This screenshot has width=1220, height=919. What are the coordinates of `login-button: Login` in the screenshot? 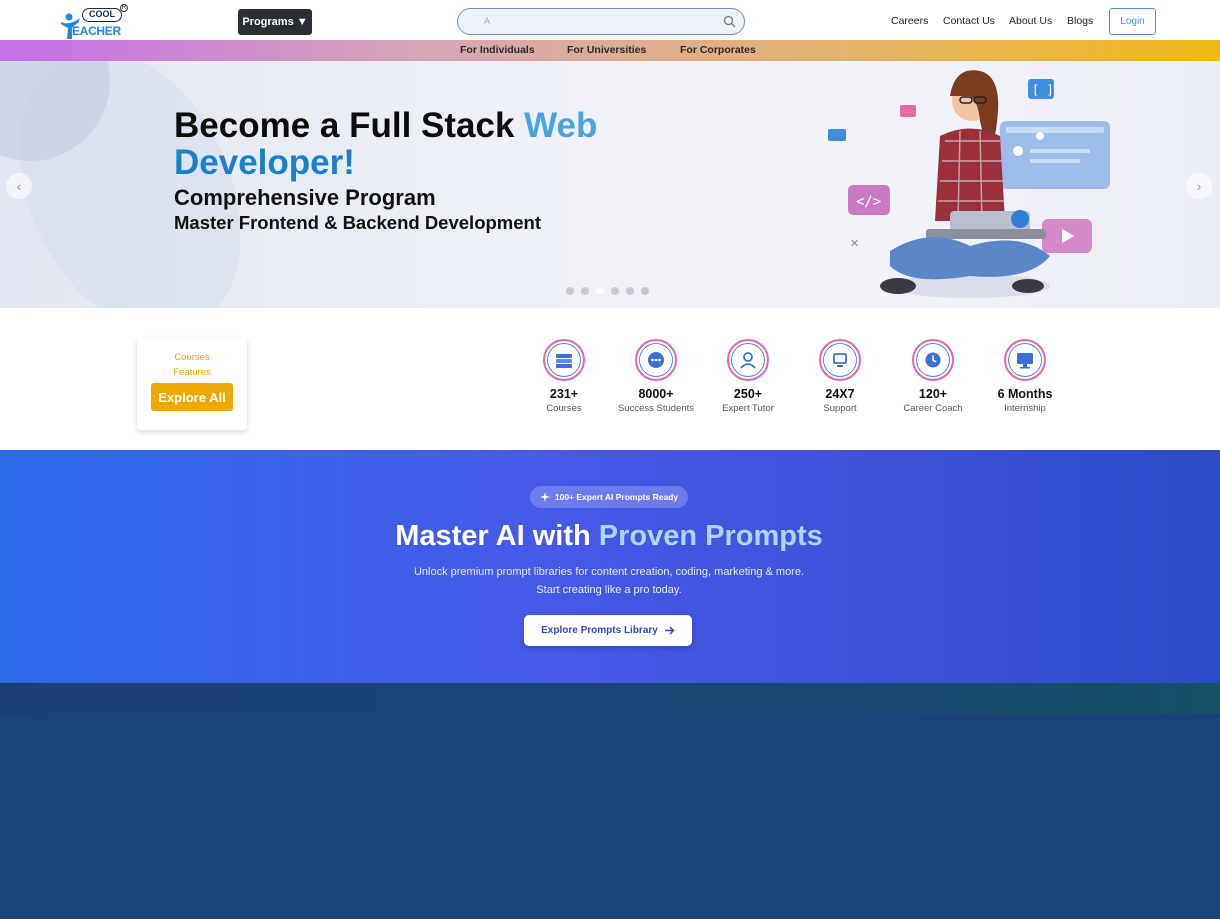 It's located at (1132, 21).